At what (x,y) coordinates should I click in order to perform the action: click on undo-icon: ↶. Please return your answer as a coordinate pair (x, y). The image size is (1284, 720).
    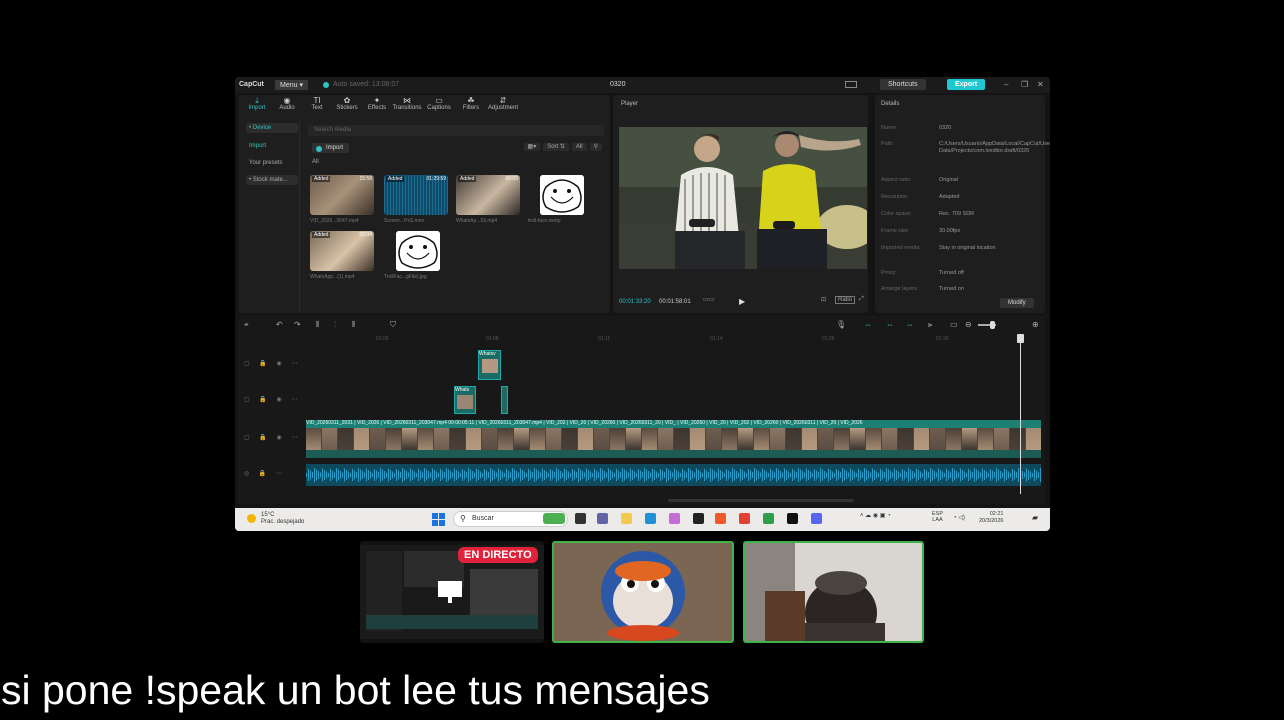
    Looking at the image, I should click on (279, 324).